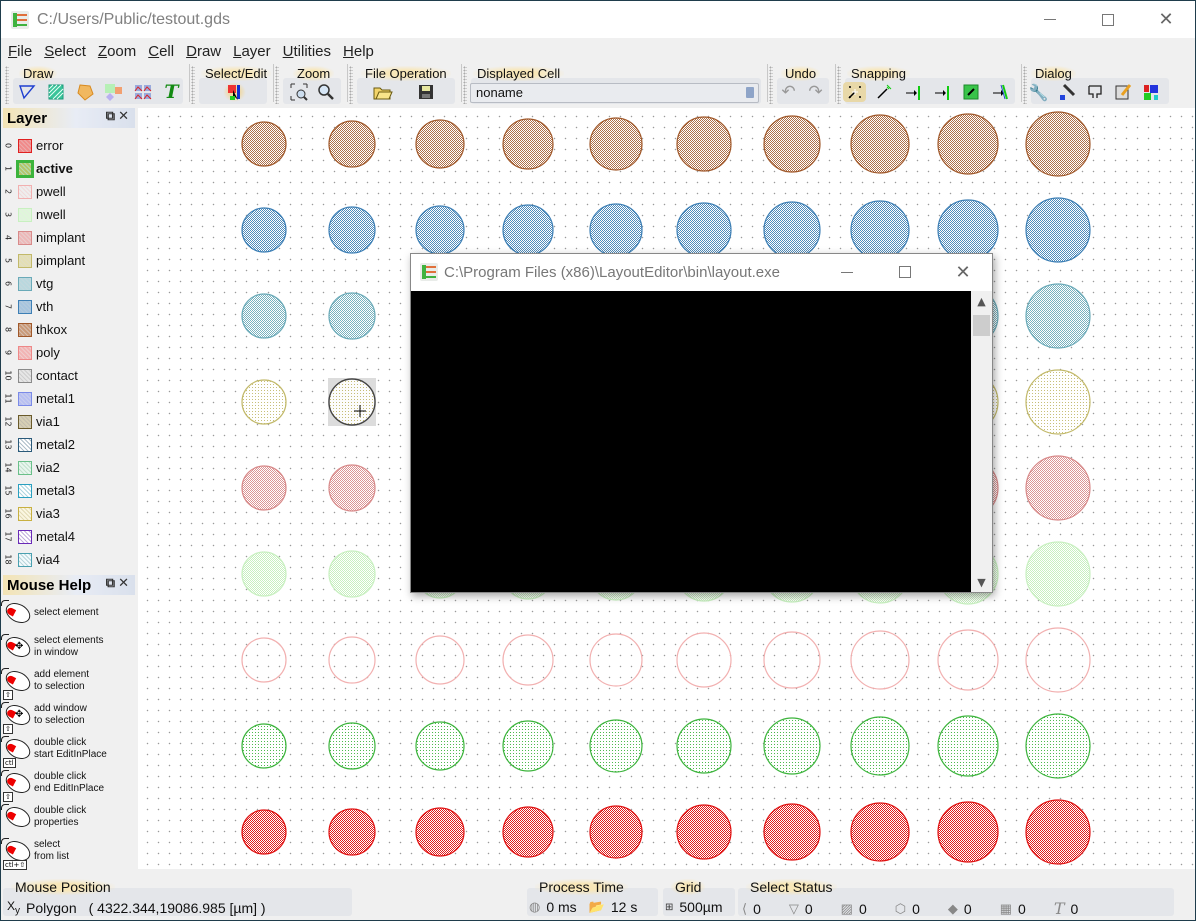 This screenshot has width=1196, height=921. Describe the element at coordinates (113, 92) in the screenshot. I see `draw-boolean-icon` at that location.